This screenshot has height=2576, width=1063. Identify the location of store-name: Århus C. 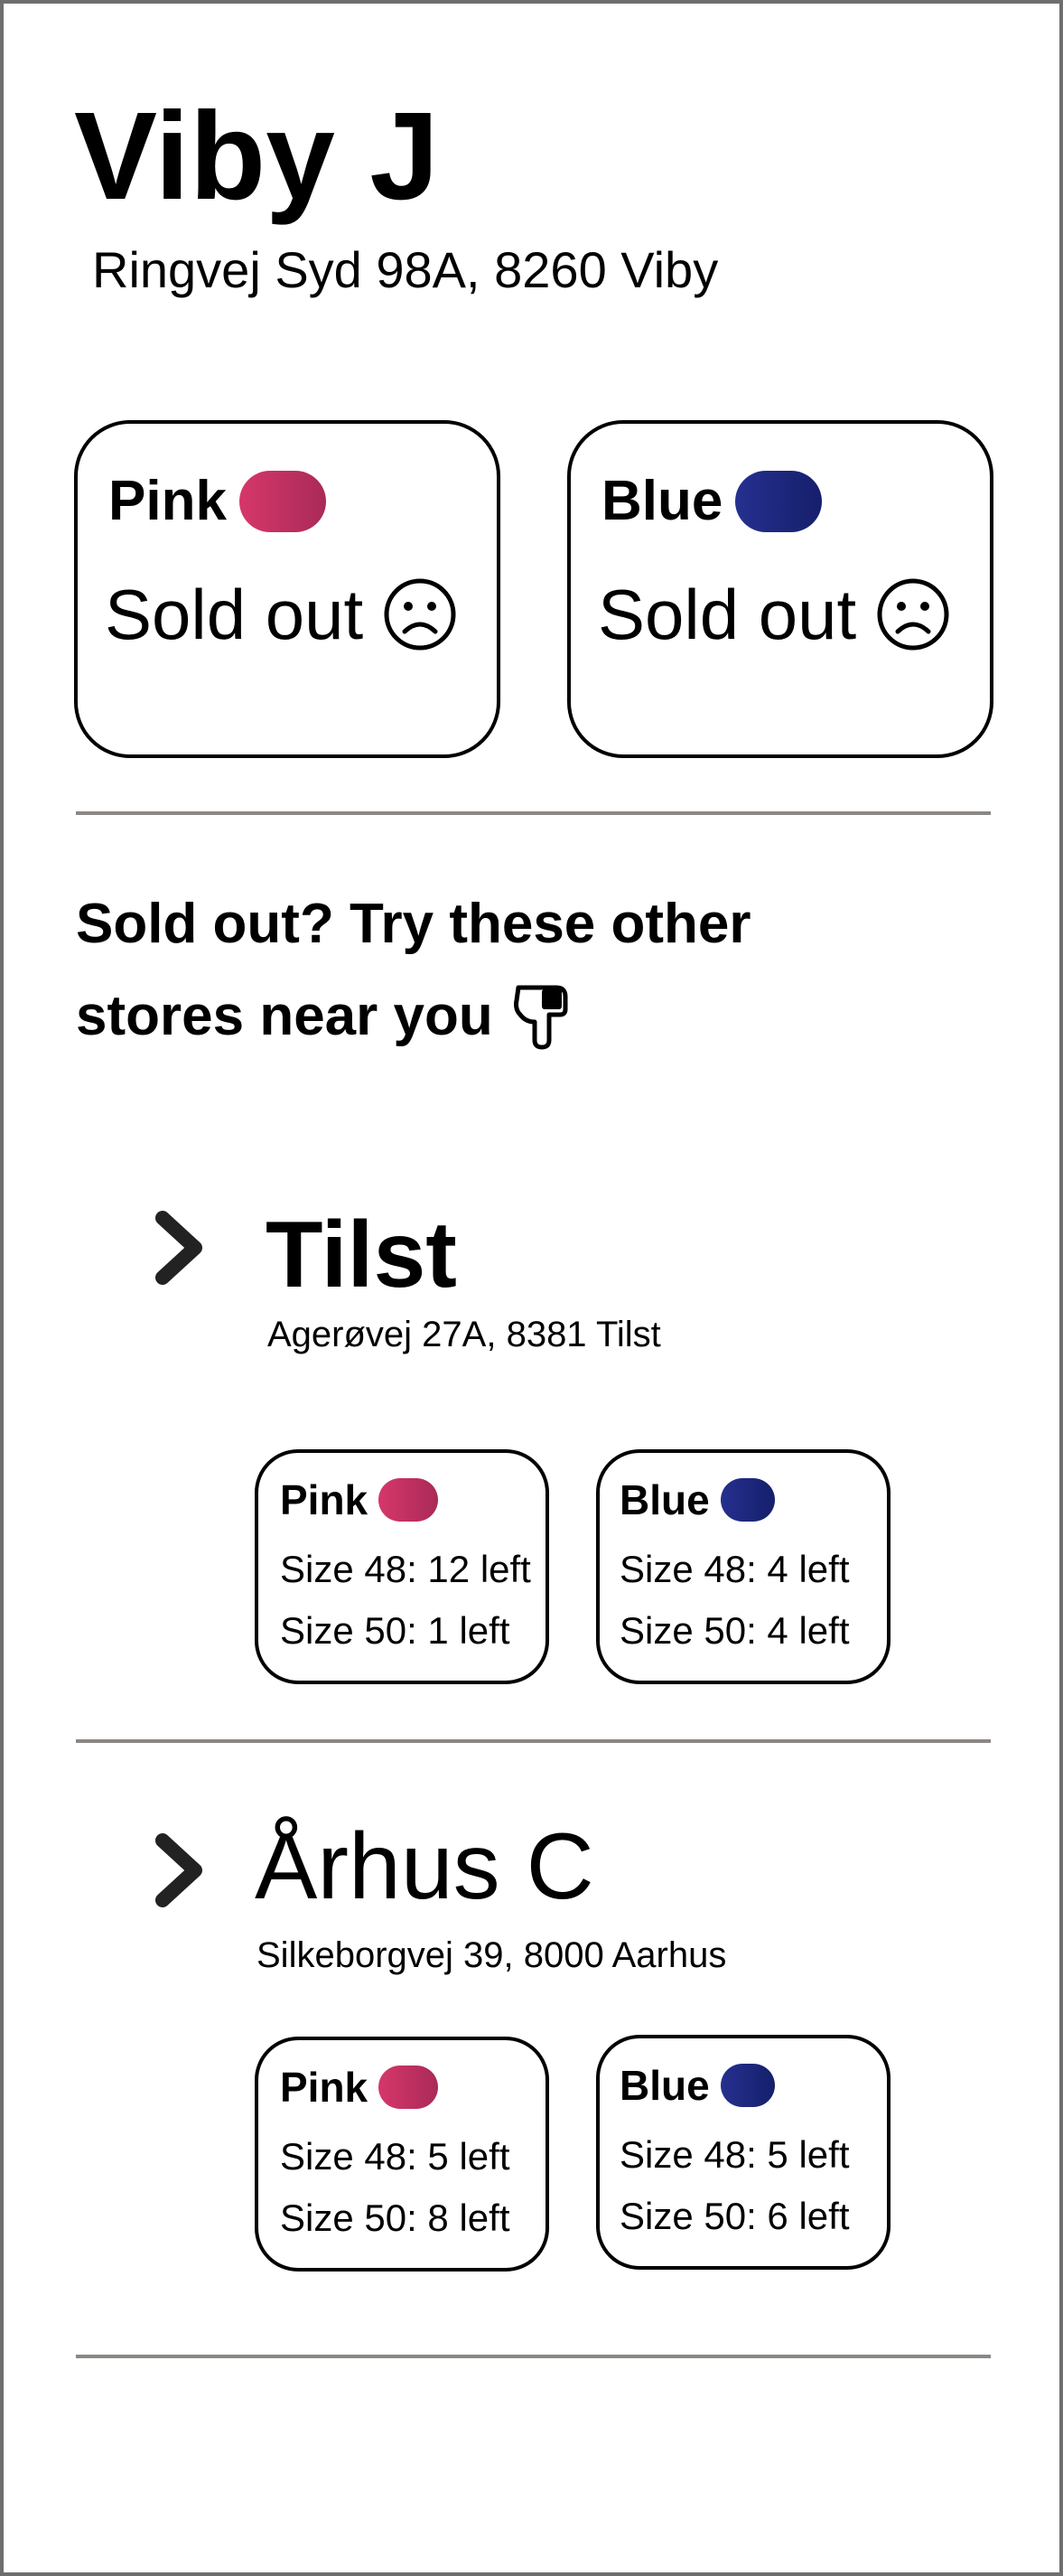
(424, 1867).